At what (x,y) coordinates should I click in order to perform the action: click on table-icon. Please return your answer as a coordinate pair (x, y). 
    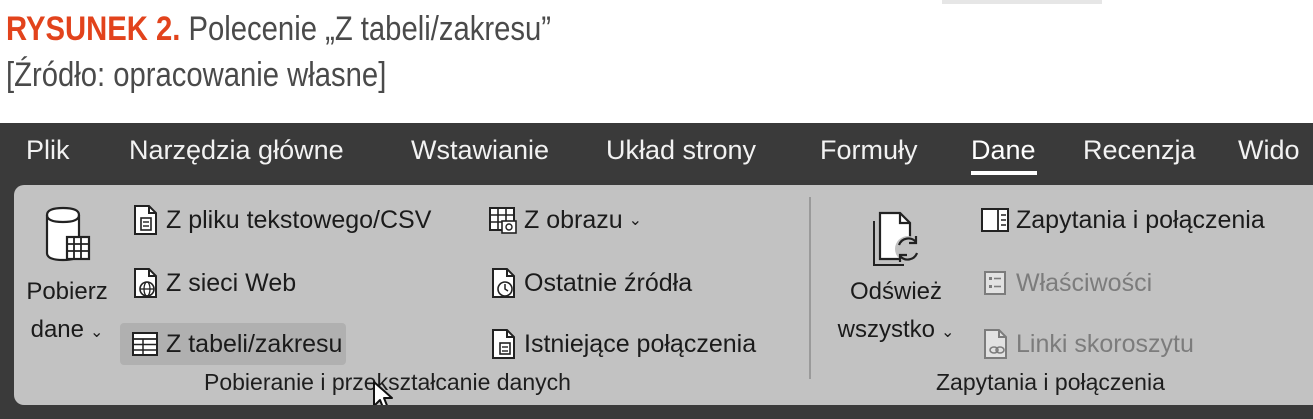
    Looking at the image, I should click on (145, 344).